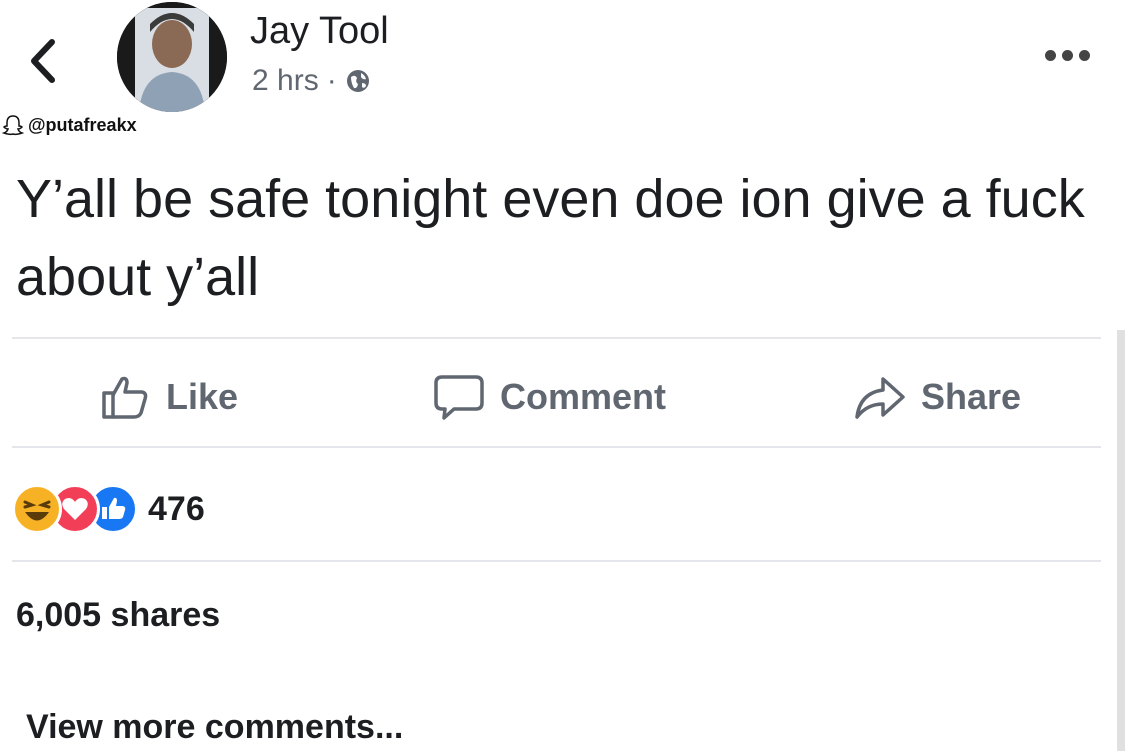 The image size is (1125, 751). I want to click on watermark: @putafreakx, so click(69, 125).